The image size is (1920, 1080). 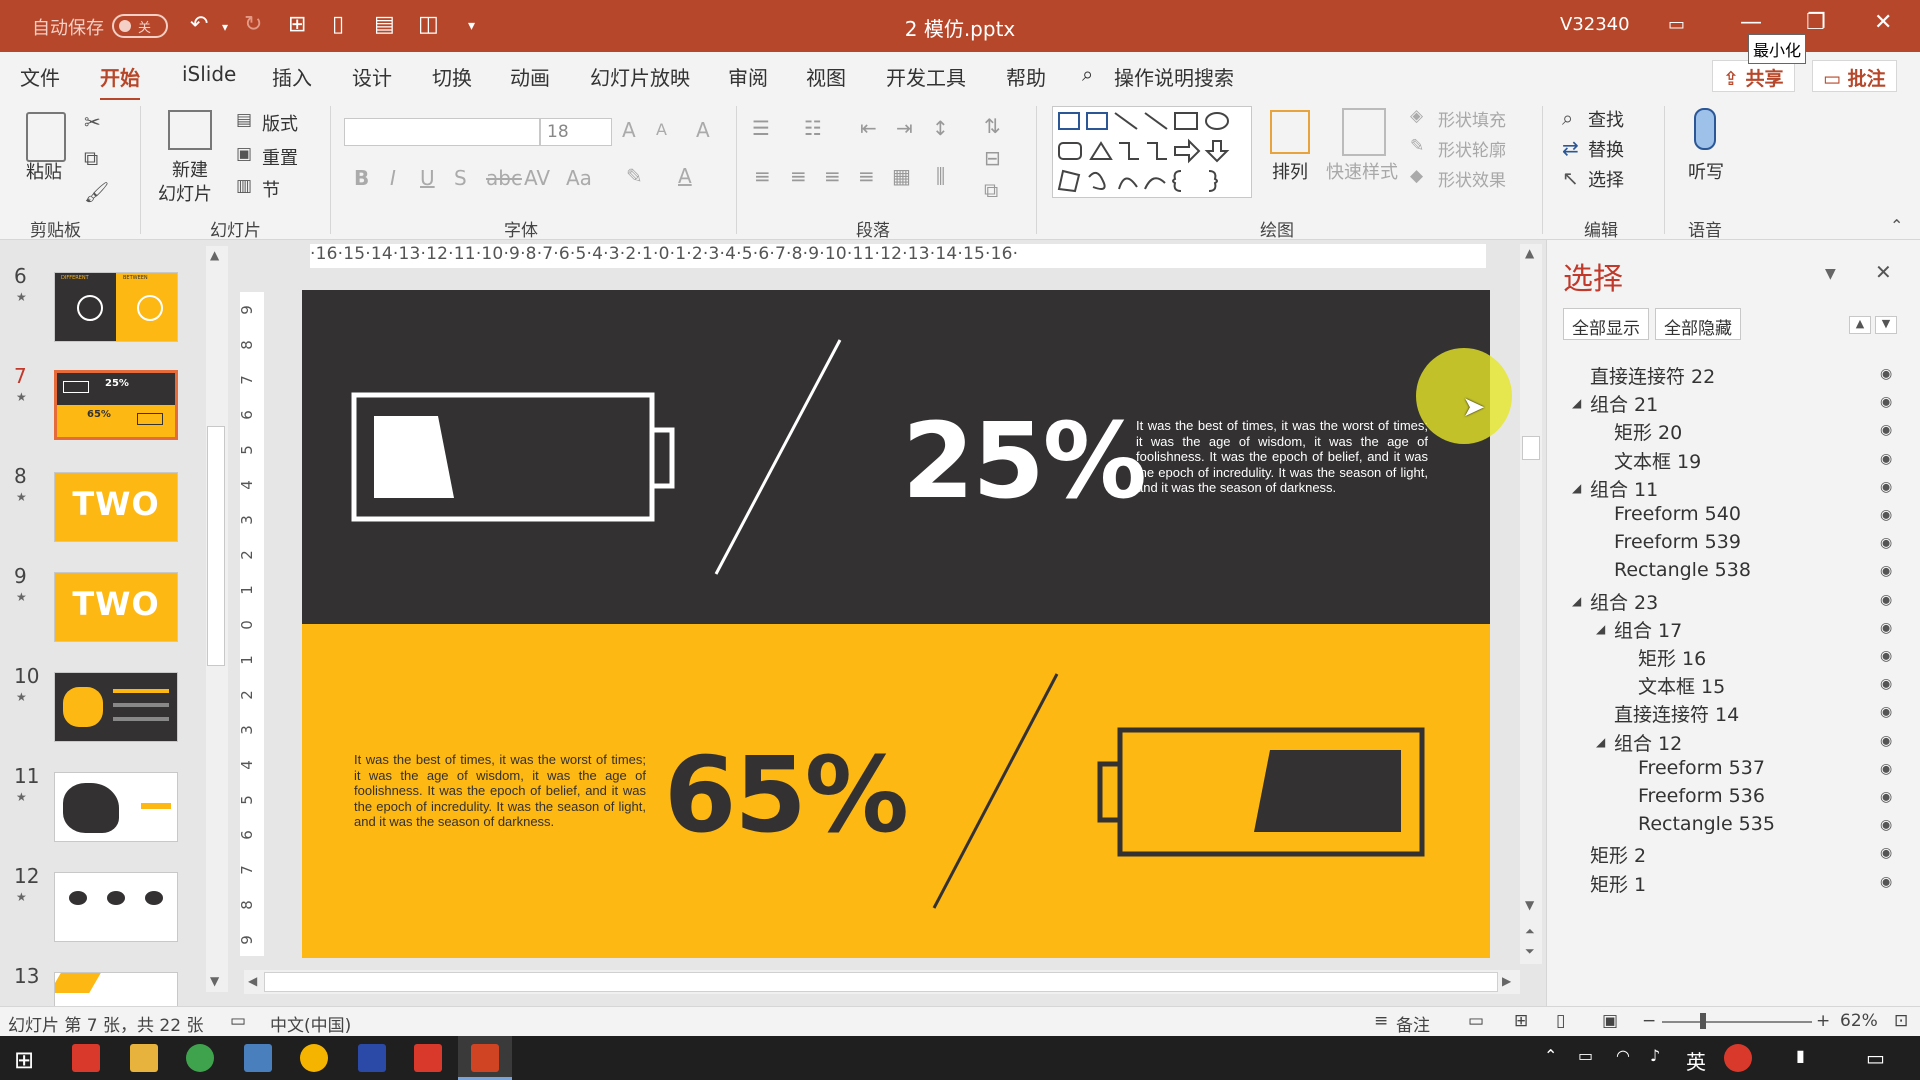 I want to click on bullets-icon: ☰, so click(x=761, y=128).